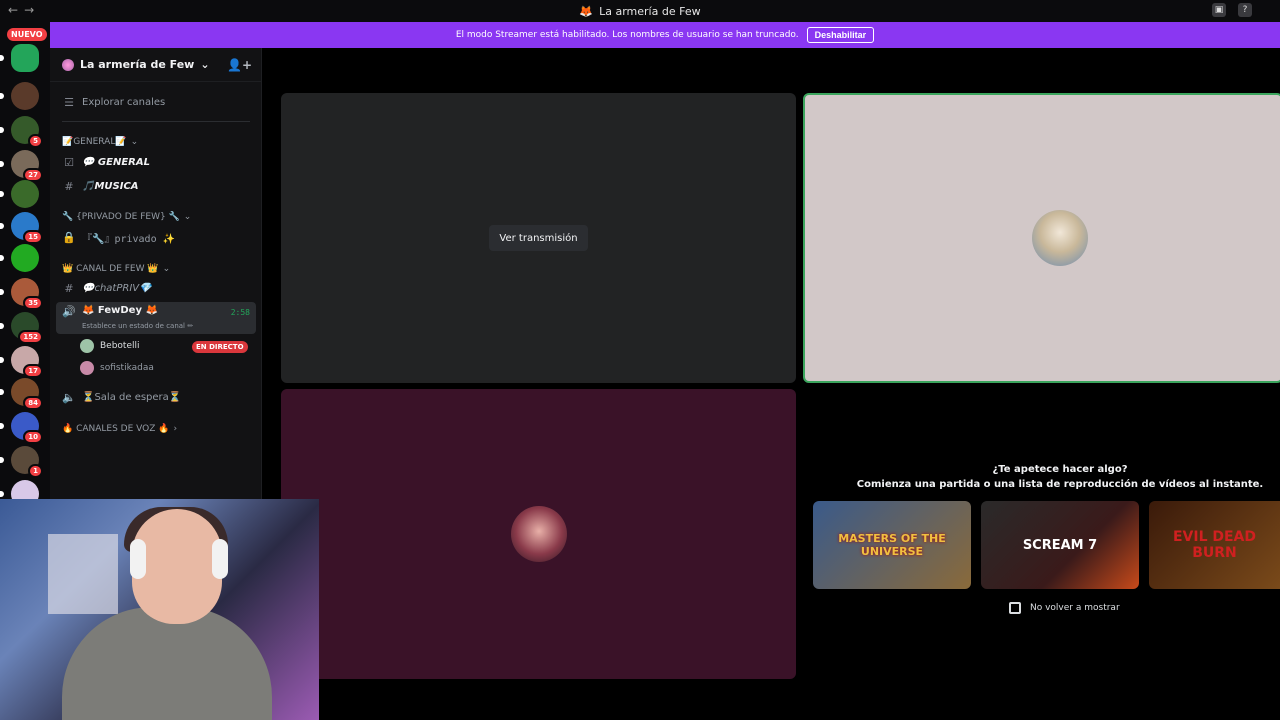  What do you see at coordinates (30, 337) in the screenshot?
I see `mention-badge: 152` at bounding box center [30, 337].